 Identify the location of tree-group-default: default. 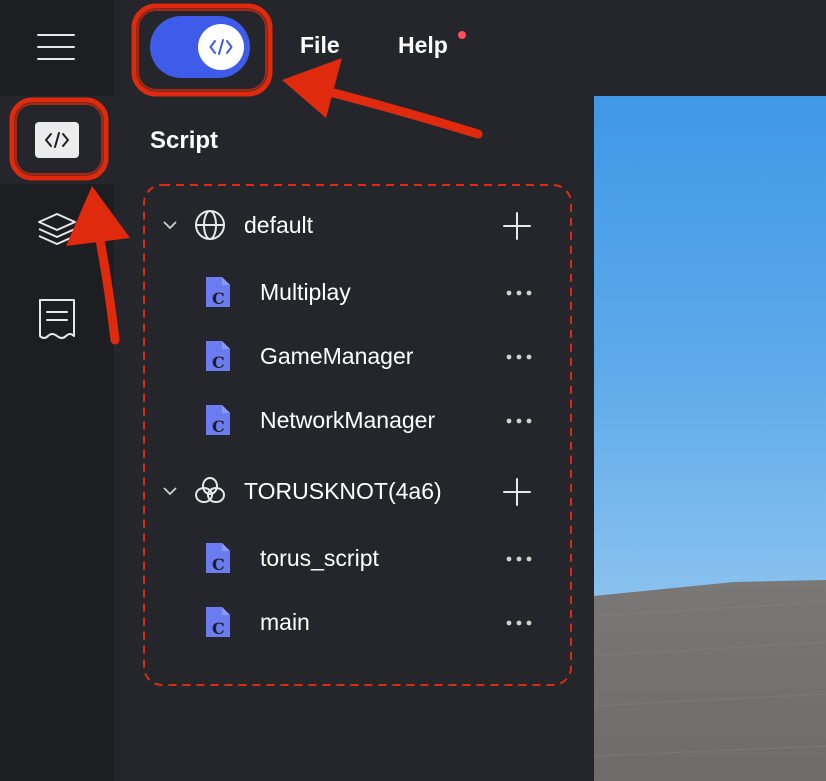
(358, 225).